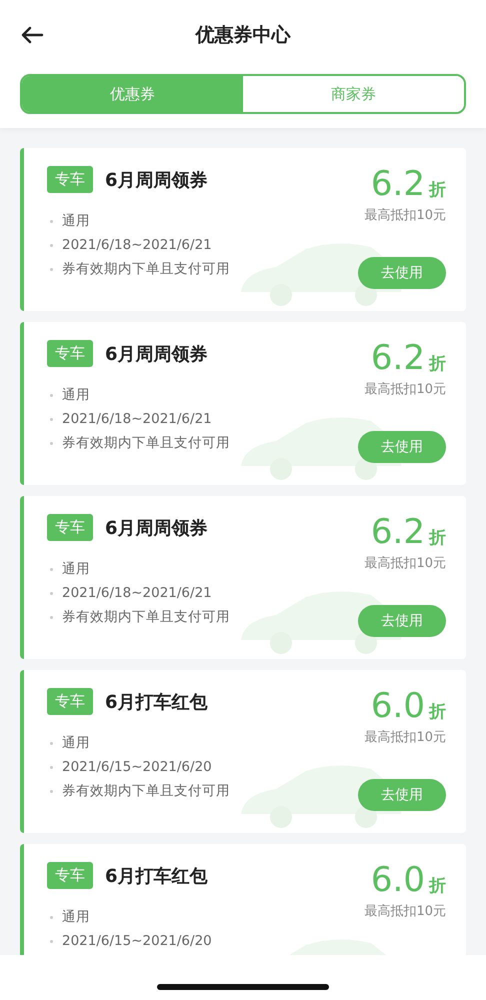 Image resolution: width=486 pixels, height=1000 pixels. I want to click on page-title: 优惠券中心, so click(243, 35).